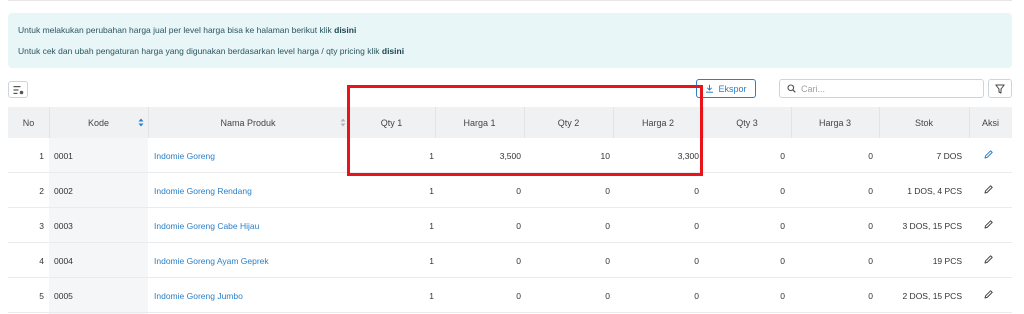 The height and width of the screenshot is (314, 1024). I want to click on cell-no: 2, so click(41, 190).